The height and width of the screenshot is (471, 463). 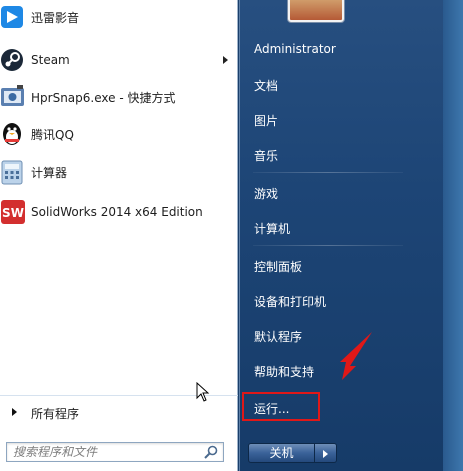 I want to click on shutdown-button: 关机, so click(x=281, y=453).